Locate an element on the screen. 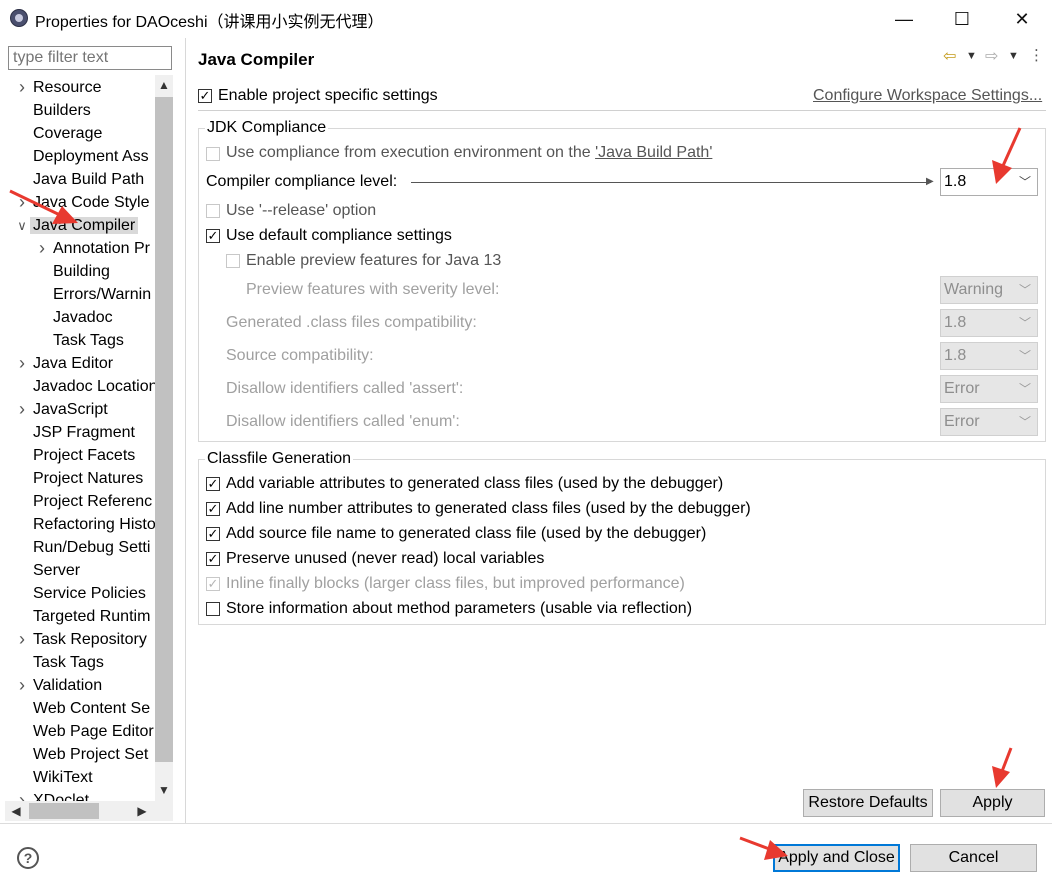  classfile-generation-title: Classfile Generation is located at coordinates (279, 459).